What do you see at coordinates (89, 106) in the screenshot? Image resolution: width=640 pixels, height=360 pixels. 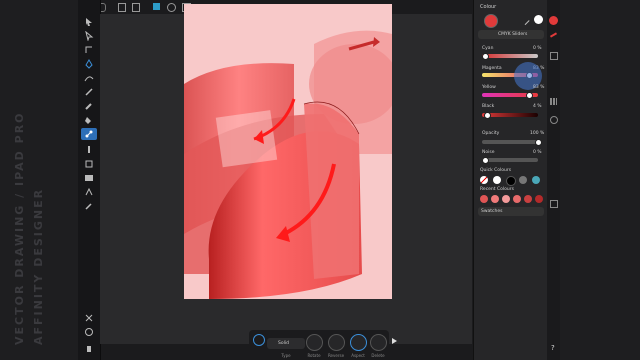 I see `brush-tool-icon` at bounding box center [89, 106].